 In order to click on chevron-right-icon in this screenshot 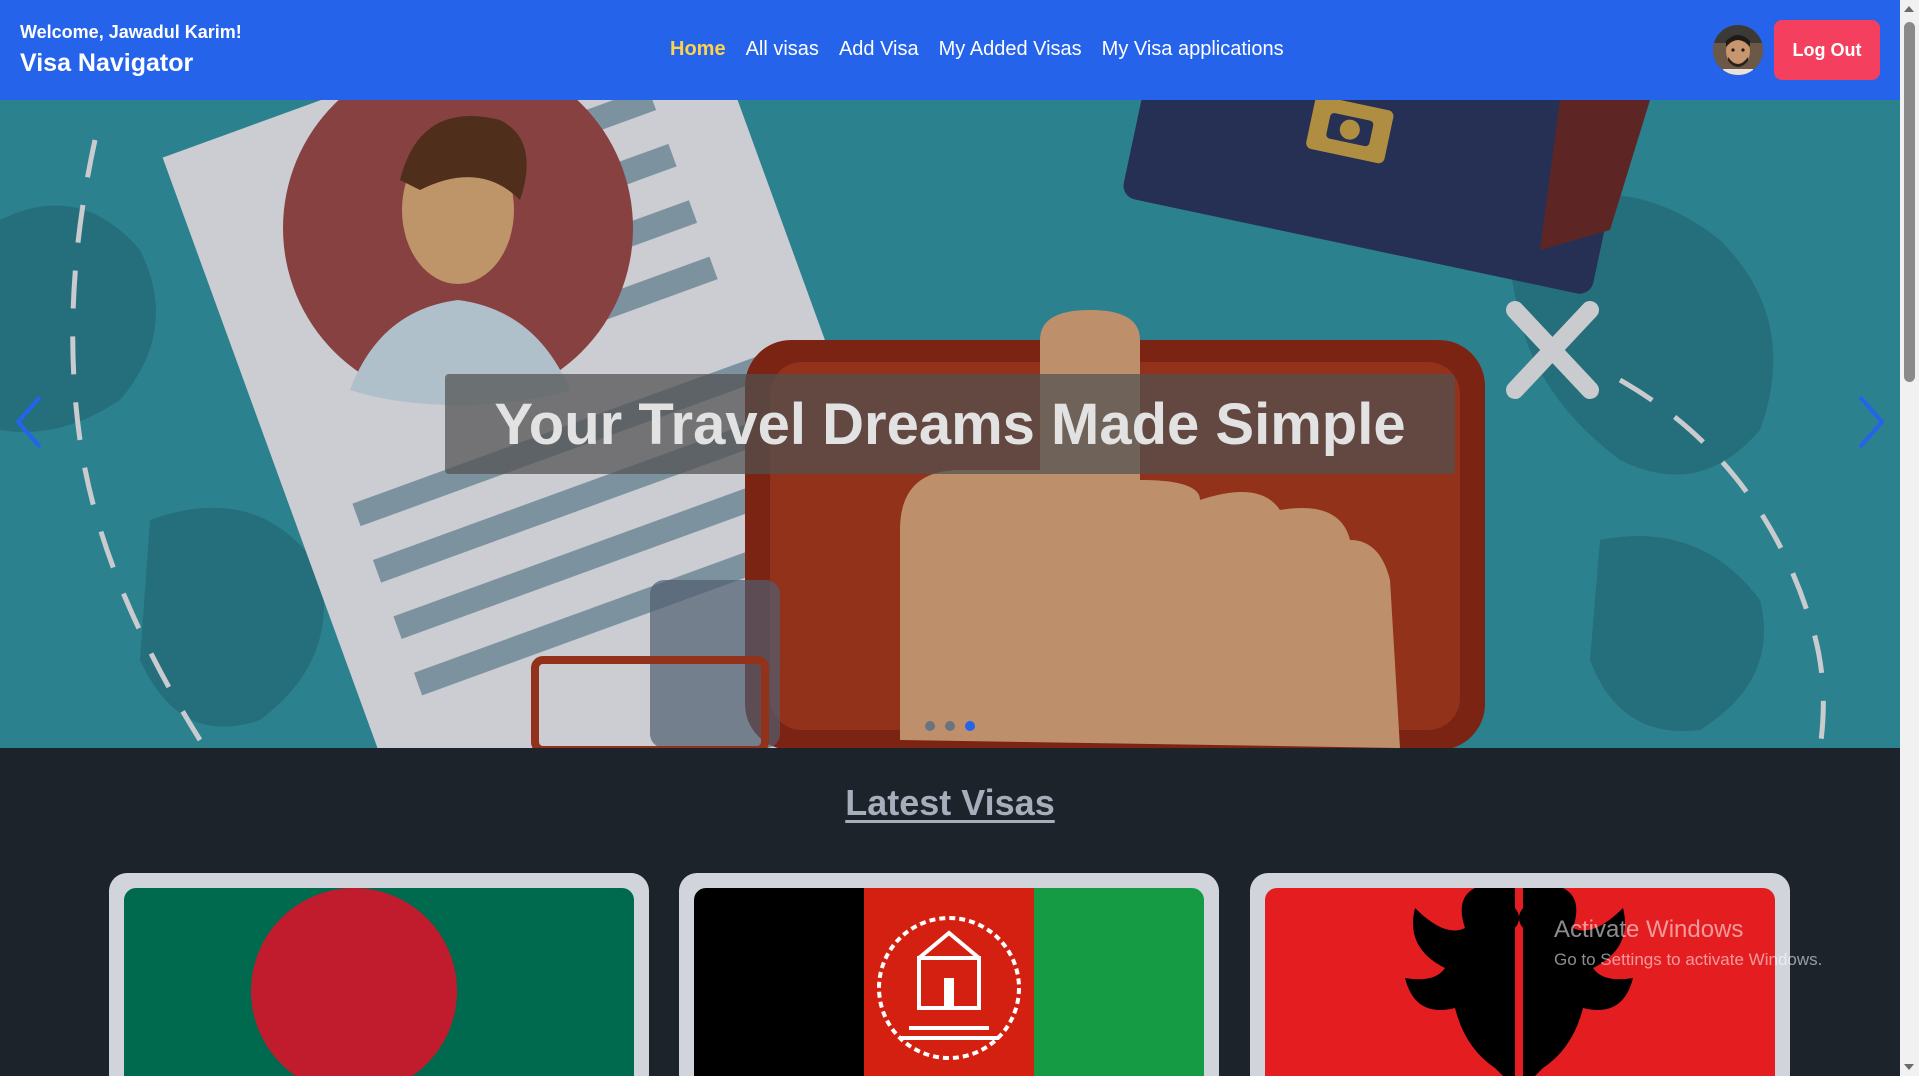, I will do `click(1871, 422)`.